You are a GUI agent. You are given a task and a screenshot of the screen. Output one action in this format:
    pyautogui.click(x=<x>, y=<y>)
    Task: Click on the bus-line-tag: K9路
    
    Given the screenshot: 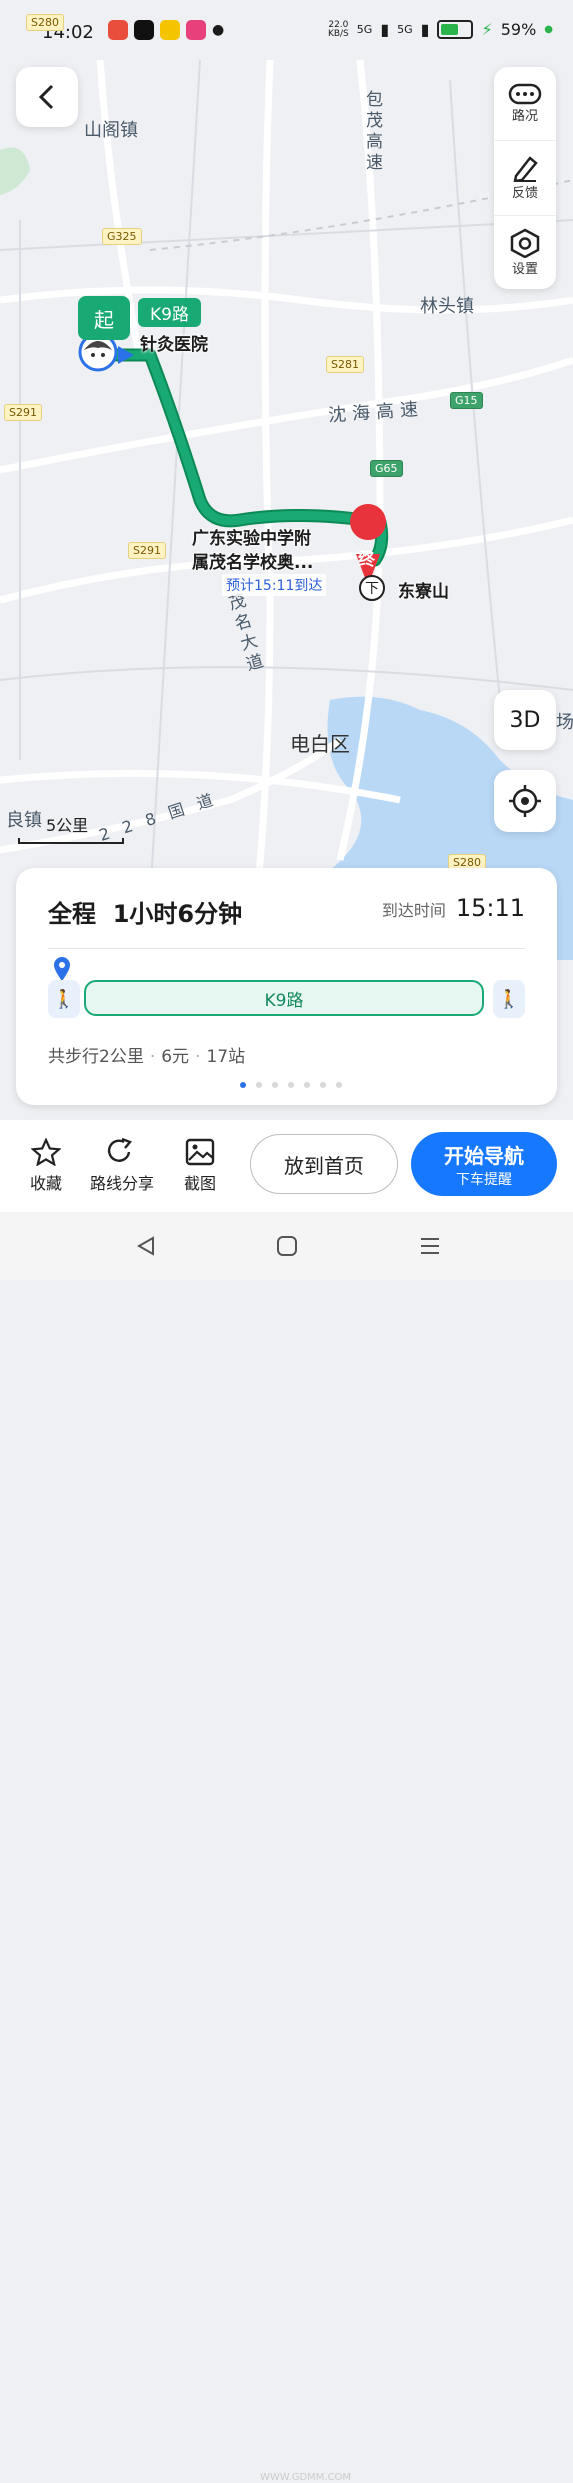 What is the action you would take?
    pyautogui.click(x=169, y=312)
    